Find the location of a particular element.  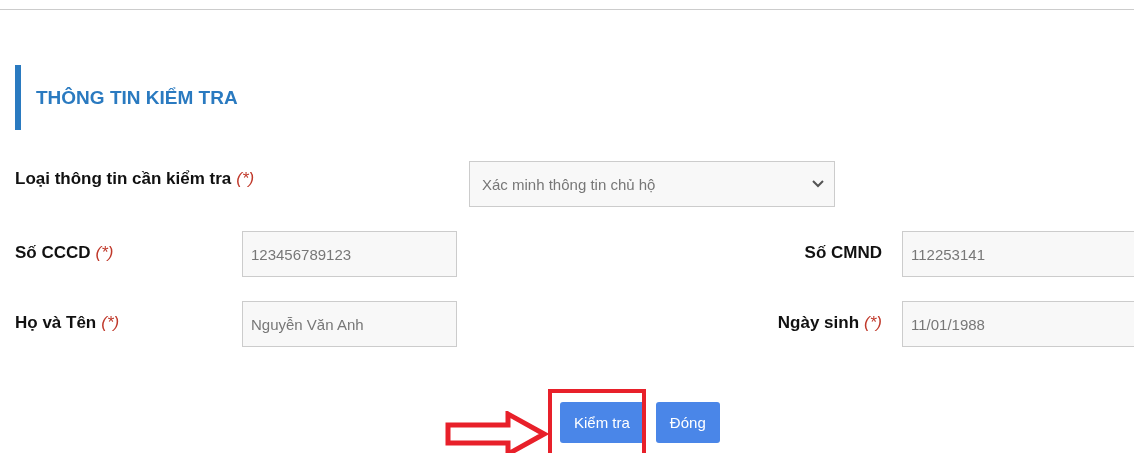

text-field: 123456789123 is located at coordinates (349, 254).